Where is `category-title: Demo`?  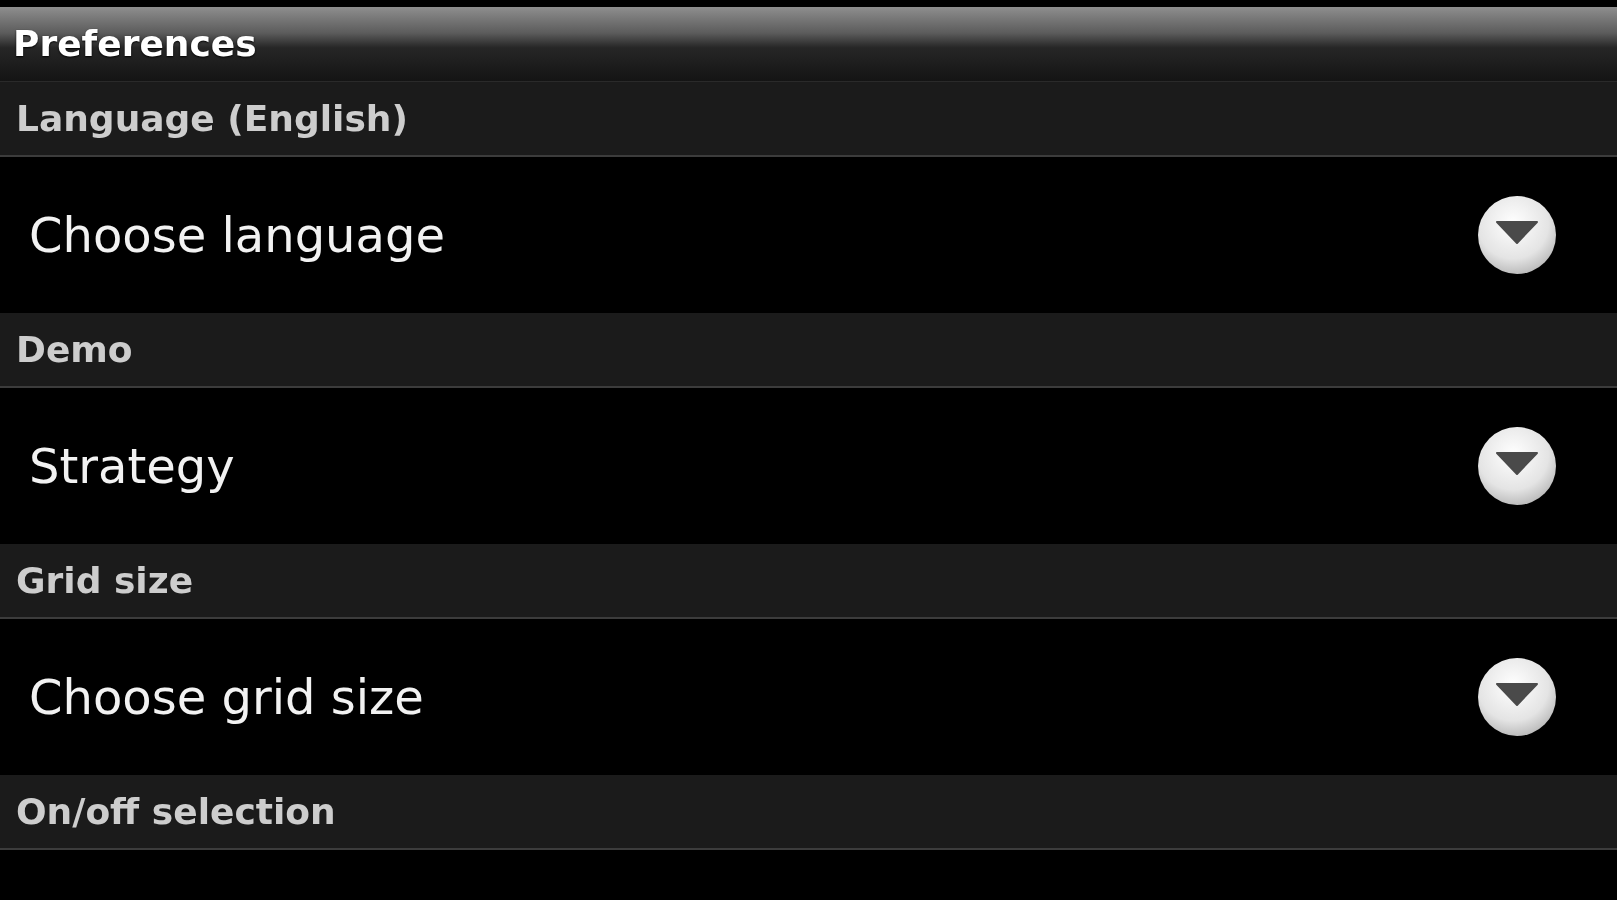
category-title: Demo is located at coordinates (74, 349).